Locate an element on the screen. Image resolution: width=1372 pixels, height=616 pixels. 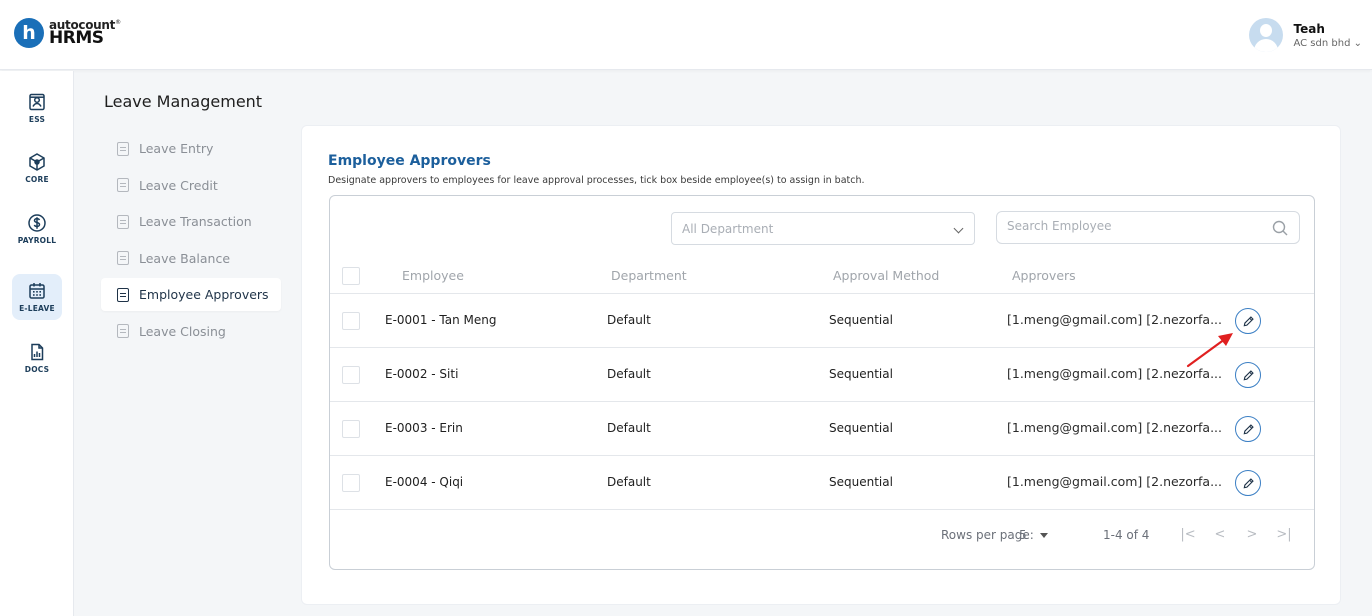
submenu-item-leave-balance: Leave Balance is located at coordinates (191, 258).